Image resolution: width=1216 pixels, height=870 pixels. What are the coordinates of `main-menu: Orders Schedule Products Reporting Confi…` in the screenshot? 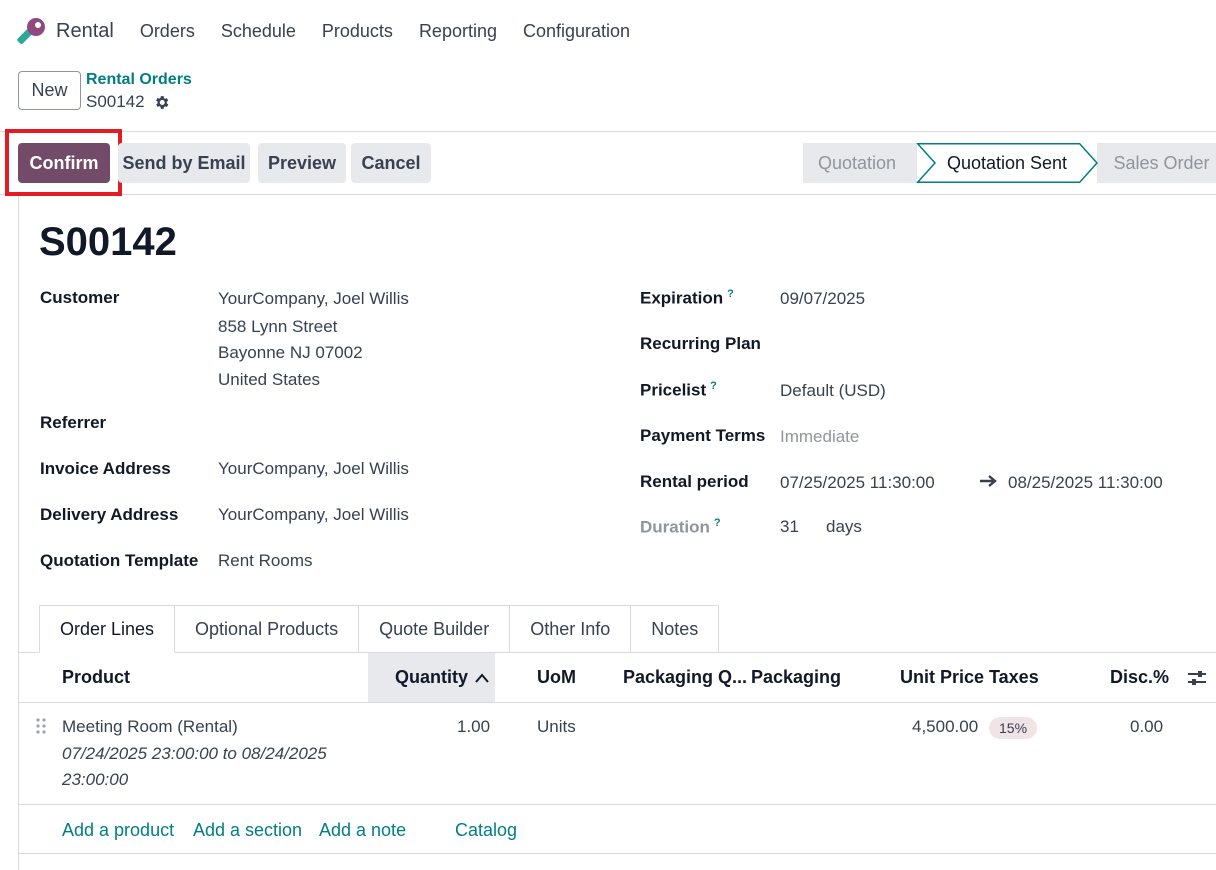 It's located at (398, 31).